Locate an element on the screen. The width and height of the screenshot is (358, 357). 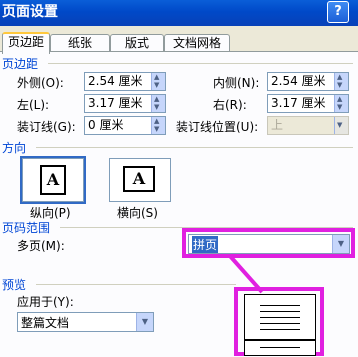
page-divider is located at coordinates (280, 340).